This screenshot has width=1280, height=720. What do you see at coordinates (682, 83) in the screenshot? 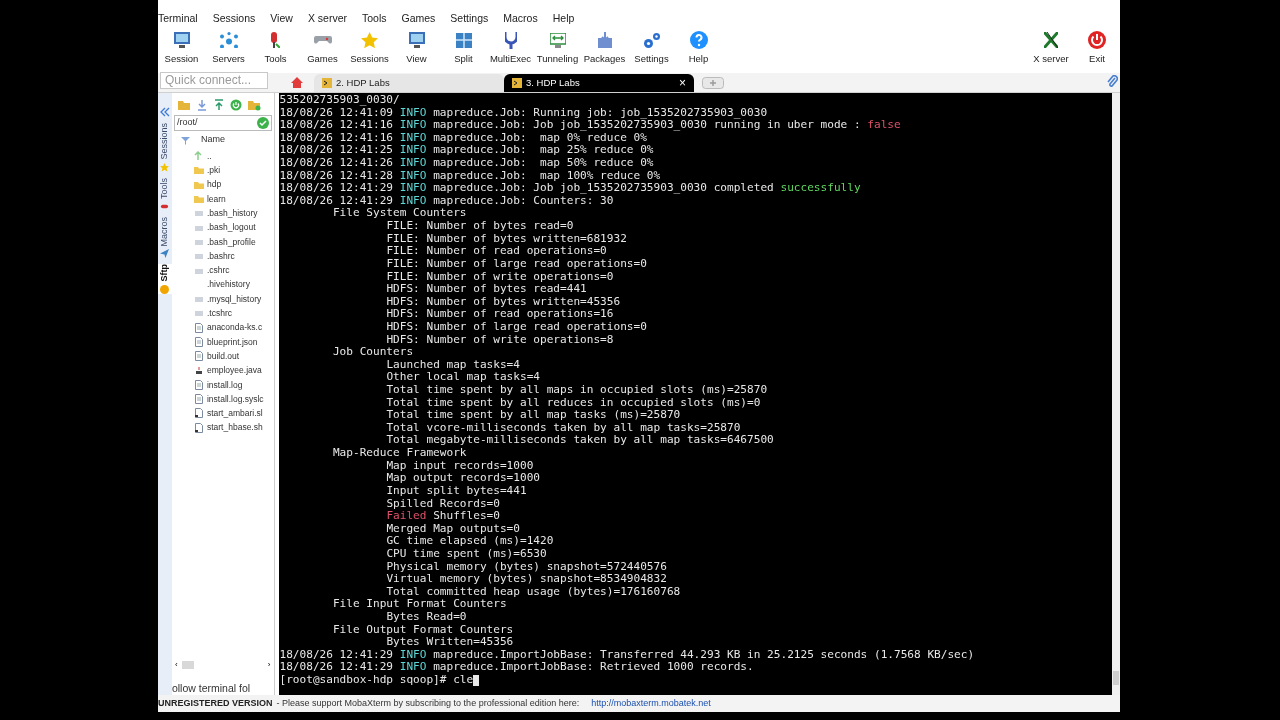
I see `close-tab-button: ×` at bounding box center [682, 83].